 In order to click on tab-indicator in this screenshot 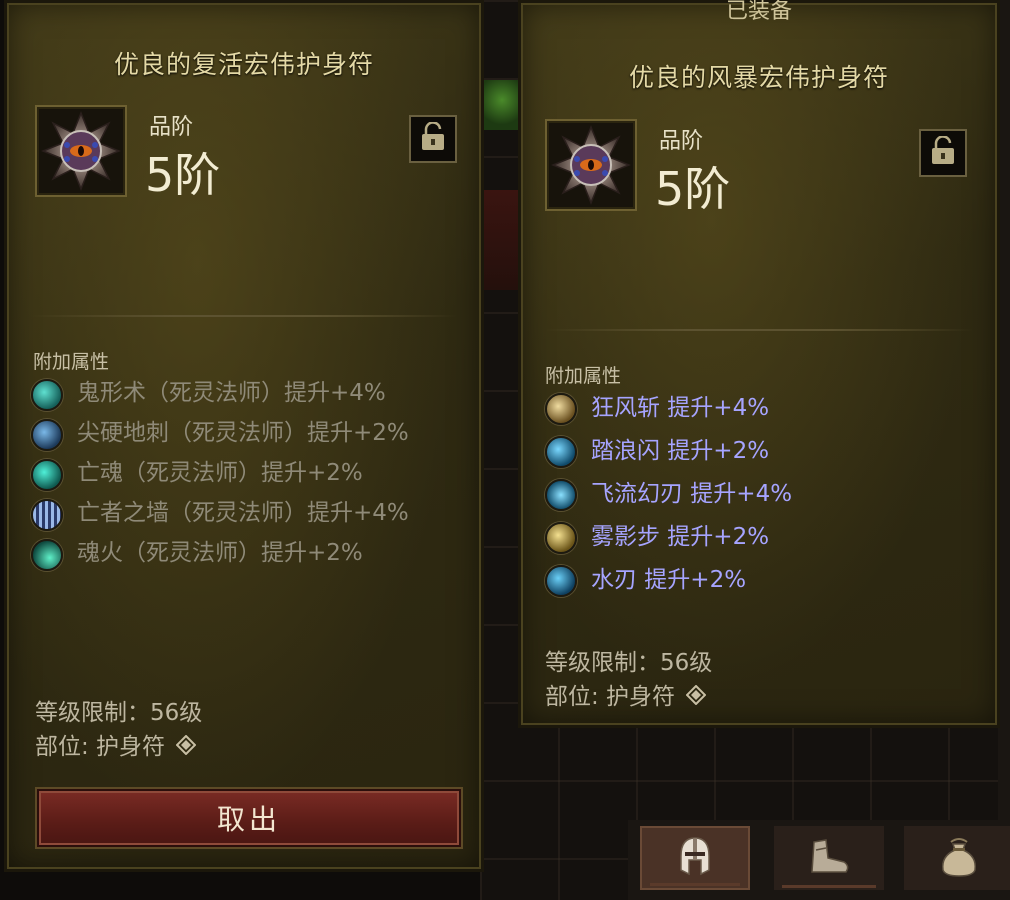, I will do `click(829, 886)`.